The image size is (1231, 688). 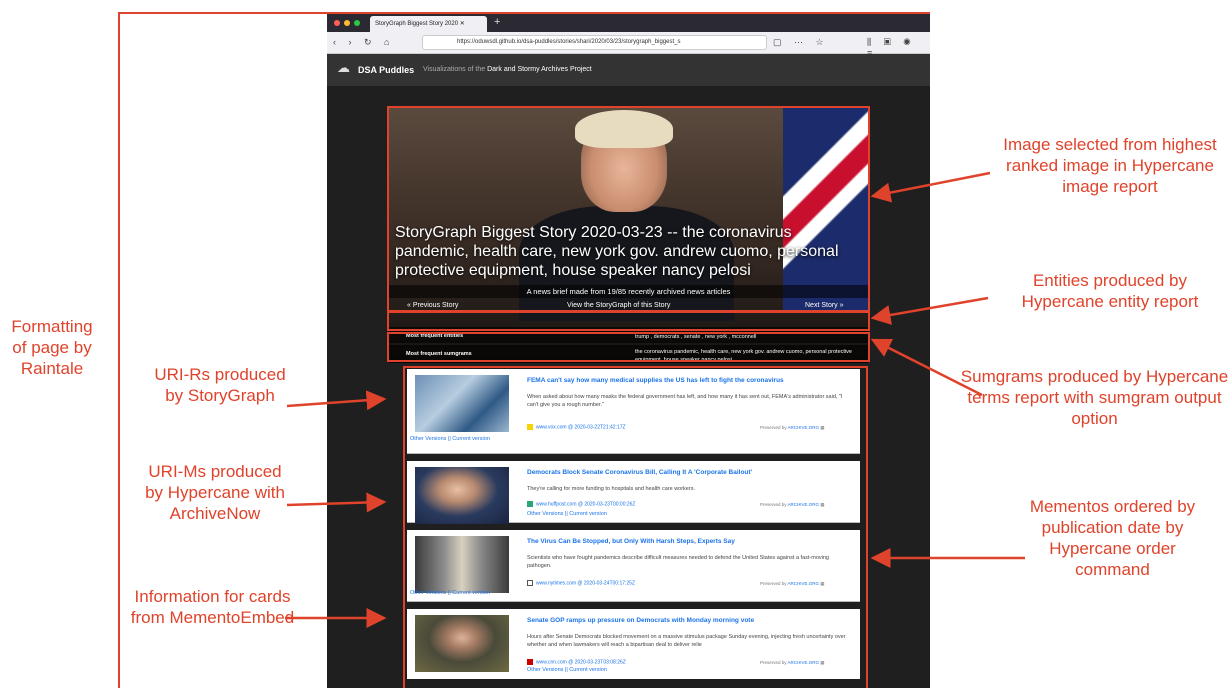 What do you see at coordinates (347, 23) in the screenshot?
I see `minimize-dot-icon` at bounding box center [347, 23].